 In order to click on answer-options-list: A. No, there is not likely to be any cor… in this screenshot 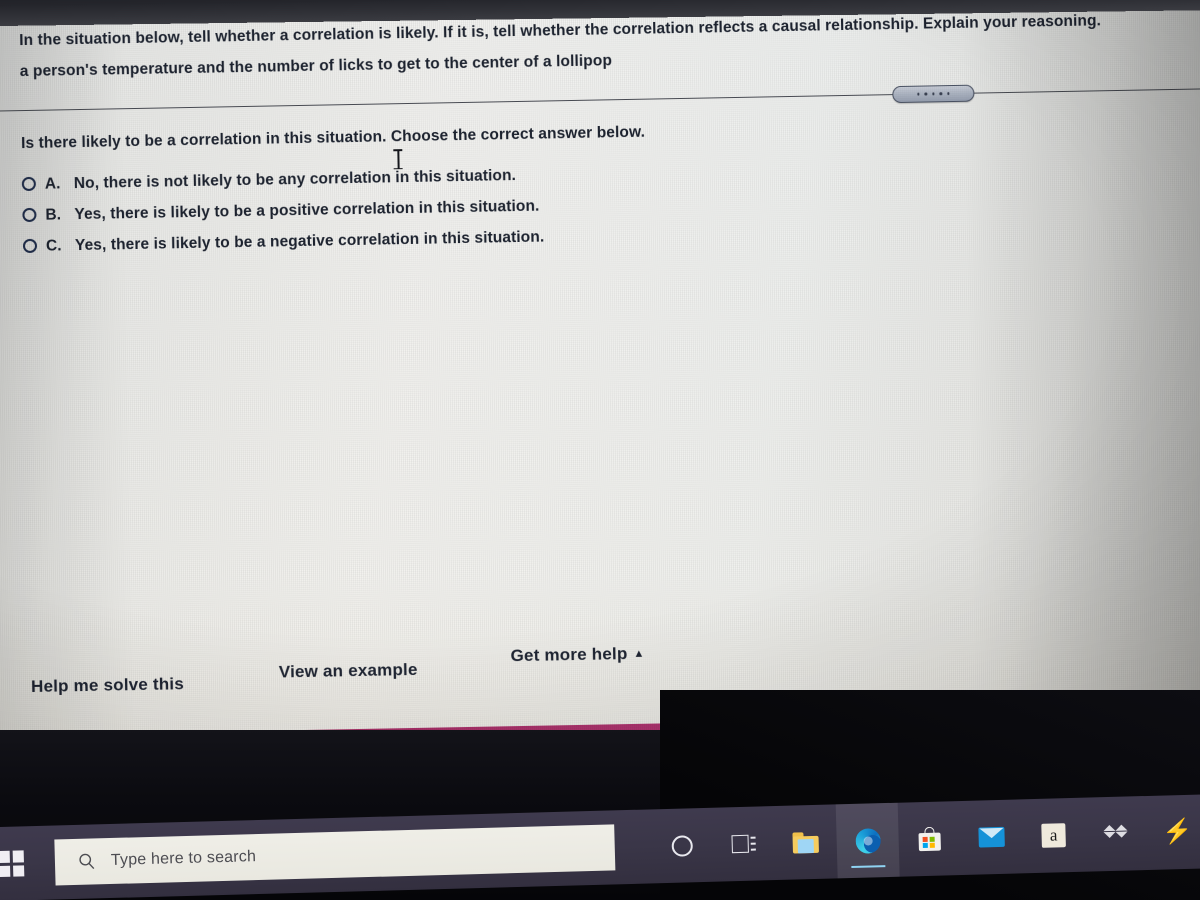, I will do `click(610, 204)`.